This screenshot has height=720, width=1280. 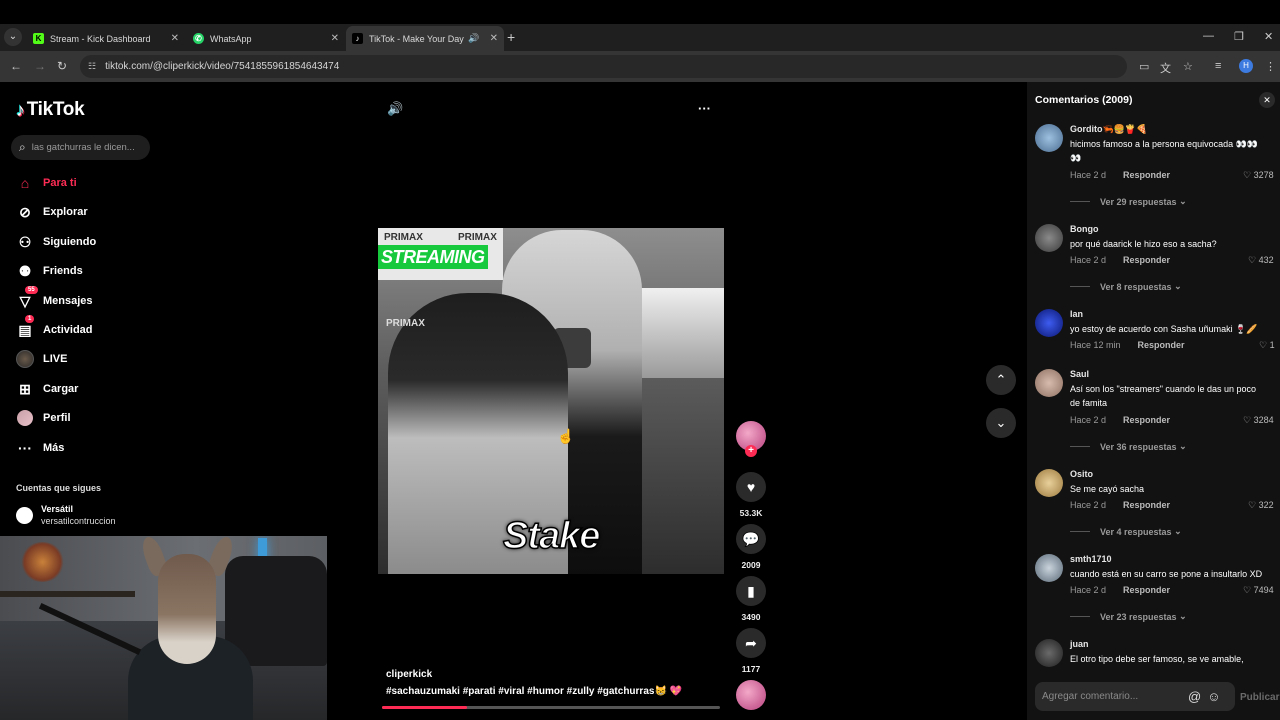 What do you see at coordinates (1001, 423) in the screenshot?
I see `next-video-button: ⌄` at bounding box center [1001, 423].